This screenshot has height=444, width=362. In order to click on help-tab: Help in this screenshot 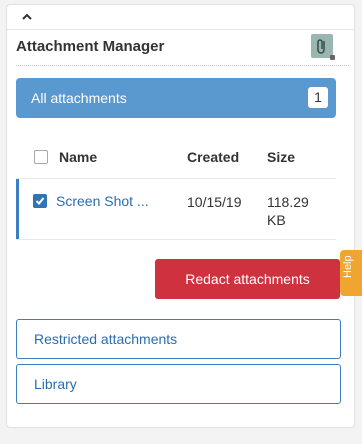, I will do `click(351, 273)`.